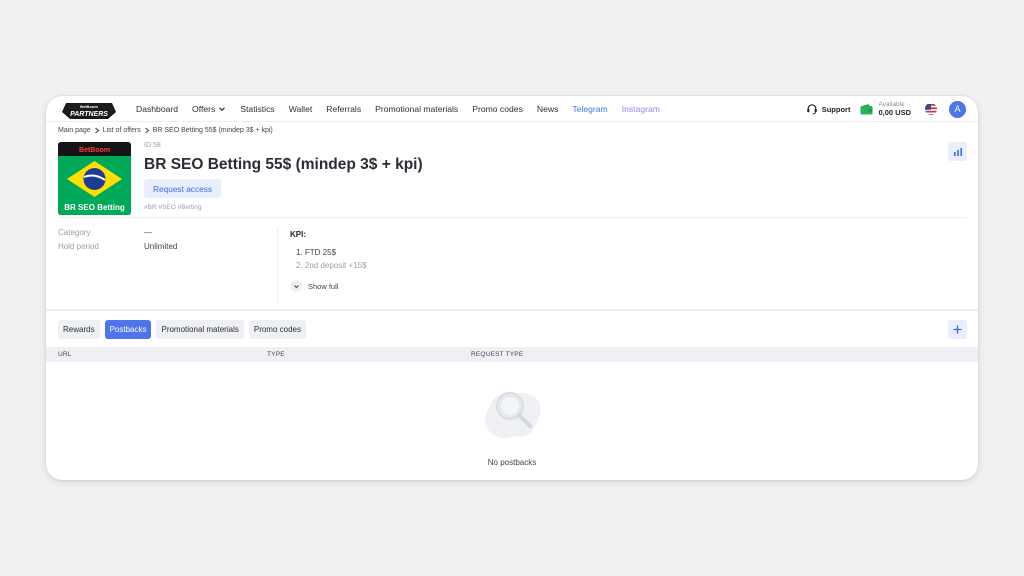 This screenshot has width=1024, height=576. I want to click on column-type: TYPE, so click(276, 354).